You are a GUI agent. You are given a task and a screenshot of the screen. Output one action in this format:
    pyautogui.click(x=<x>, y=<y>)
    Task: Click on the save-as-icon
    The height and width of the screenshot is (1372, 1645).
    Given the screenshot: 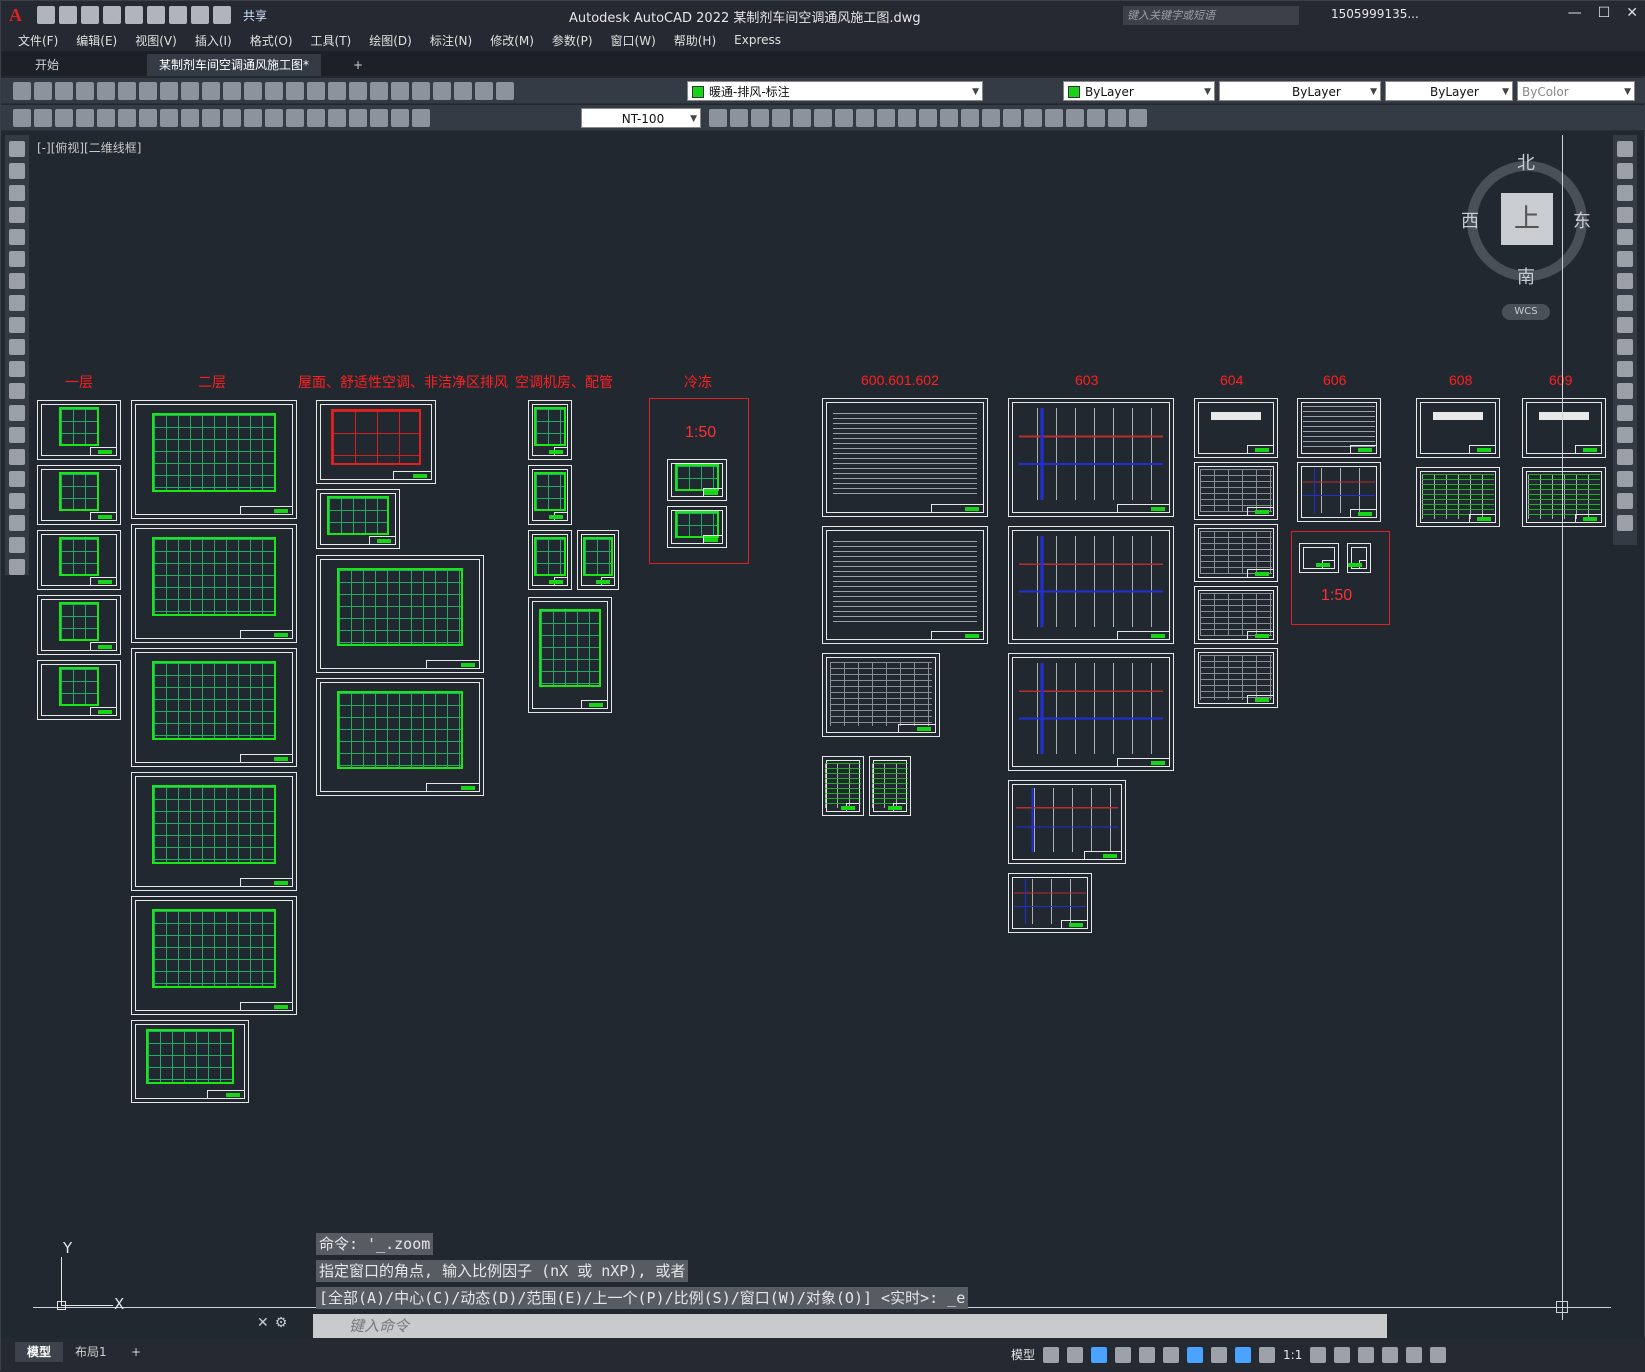 What is the action you would take?
    pyautogui.click(x=112, y=15)
    